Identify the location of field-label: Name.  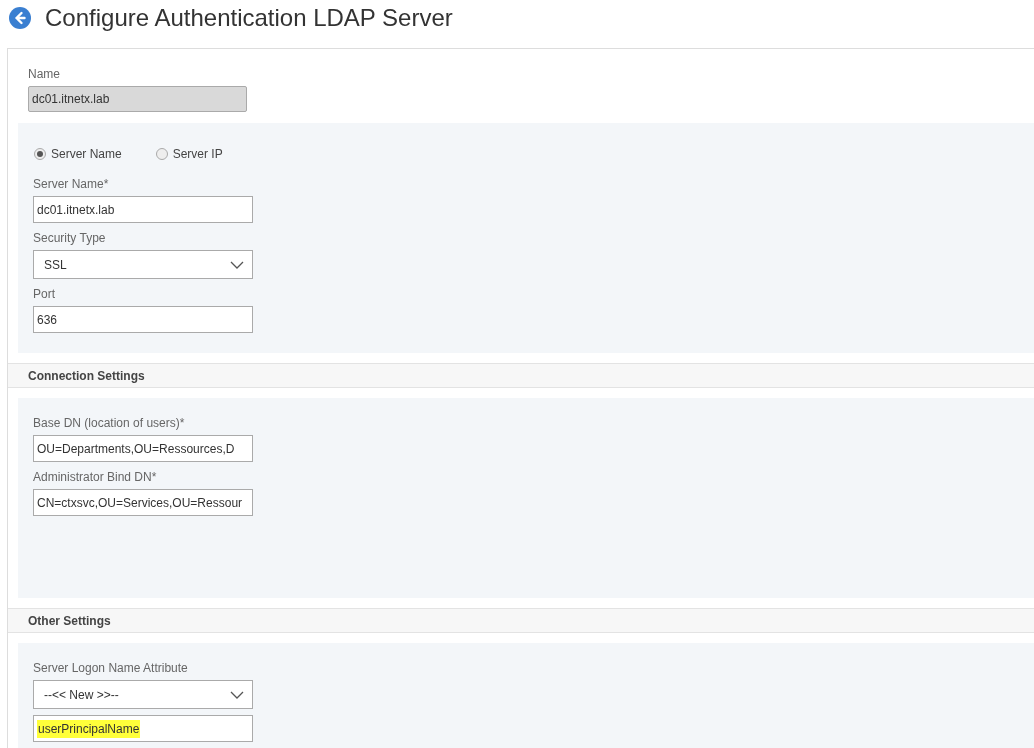
(44, 74).